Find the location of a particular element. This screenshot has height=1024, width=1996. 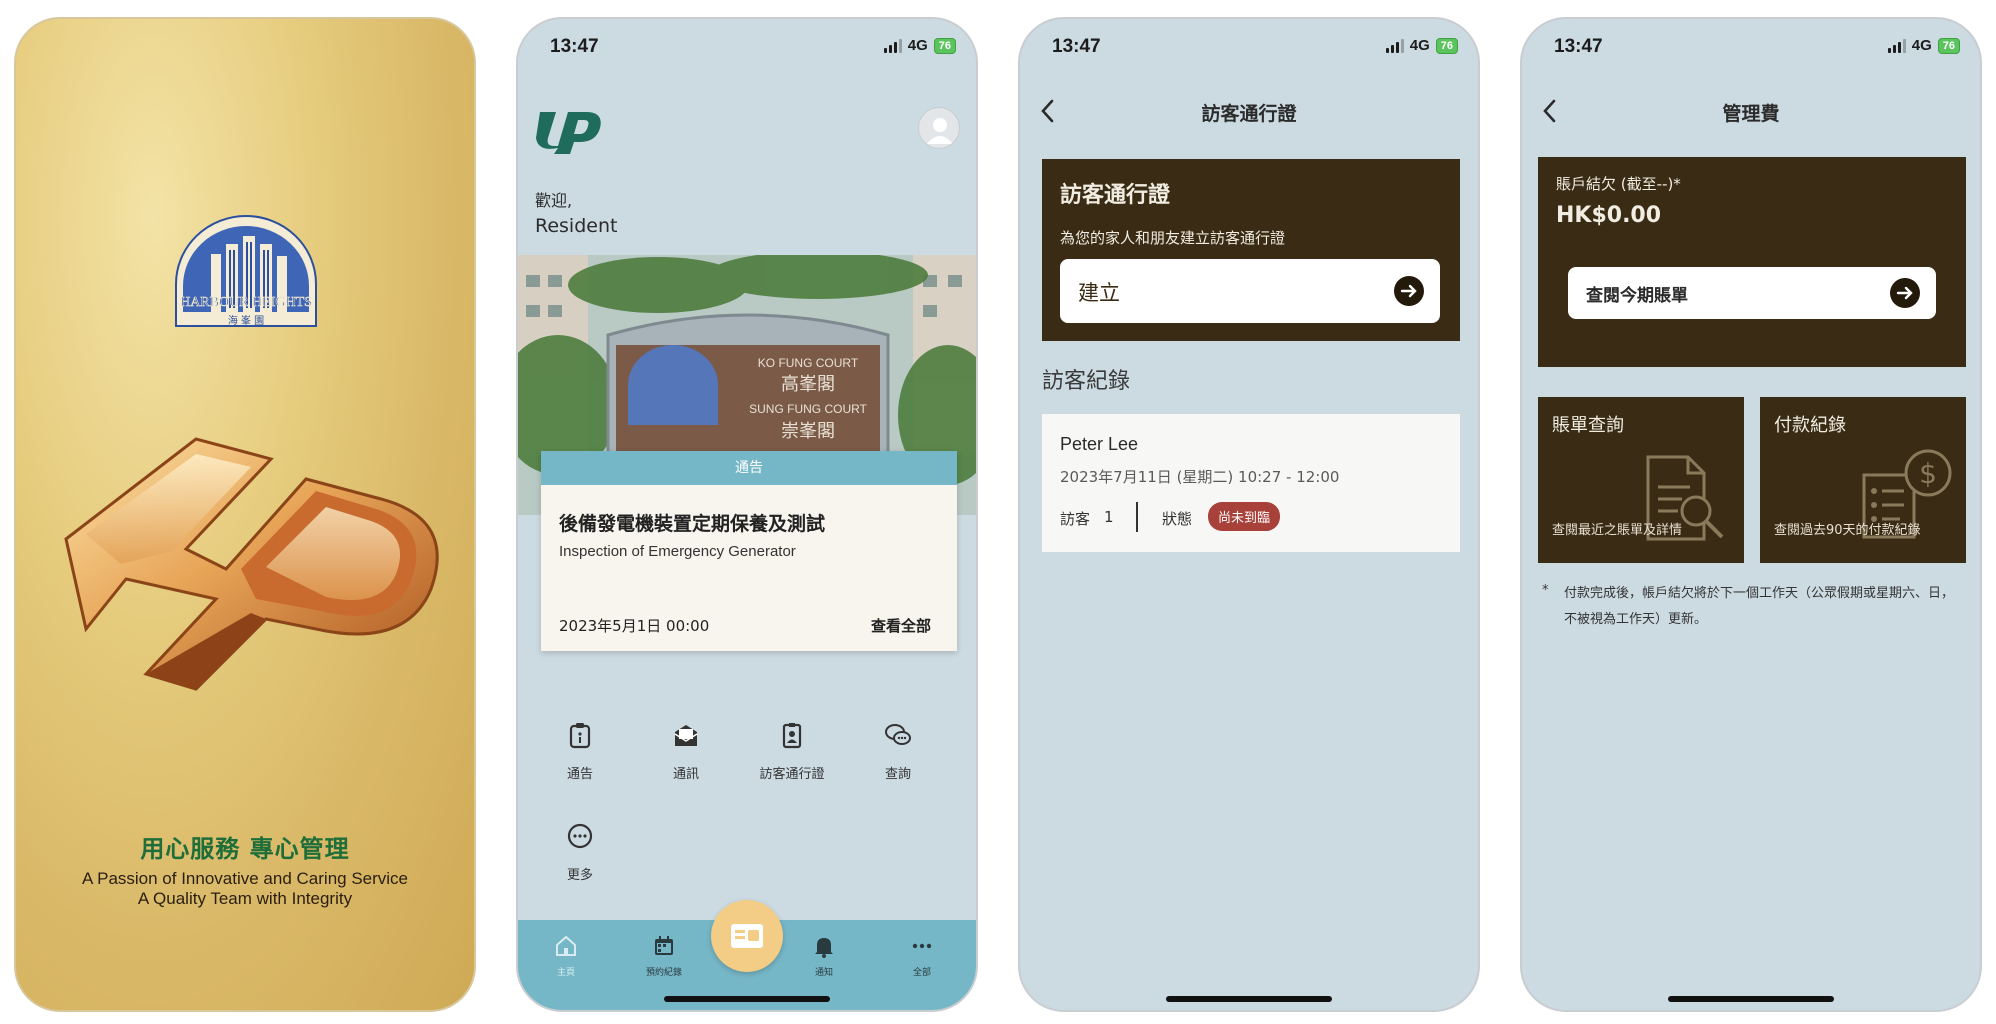

up-logo is located at coordinates (568, 133).